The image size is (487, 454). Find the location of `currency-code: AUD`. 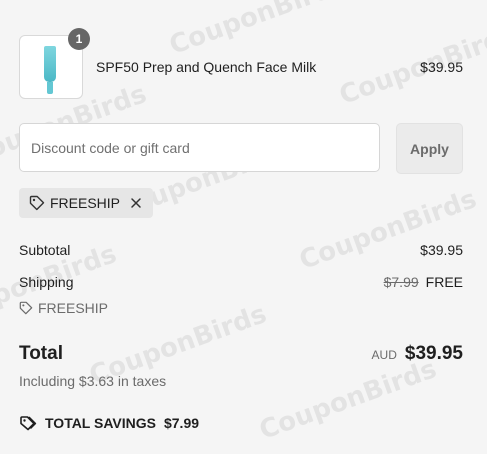

currency-code: AUD is located at coordinates (384, 355).